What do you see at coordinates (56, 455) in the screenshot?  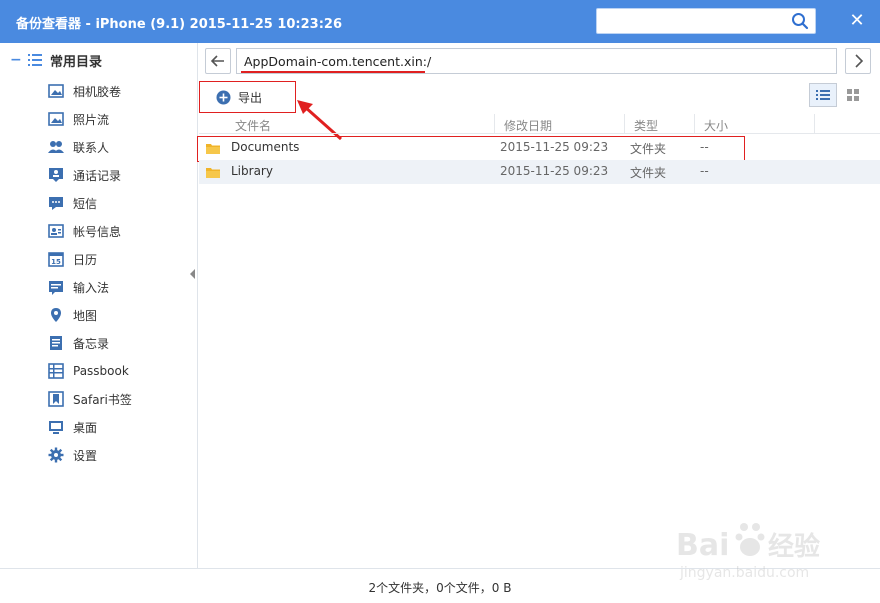 I see `gear-icon` at bounding box center [56, 455].